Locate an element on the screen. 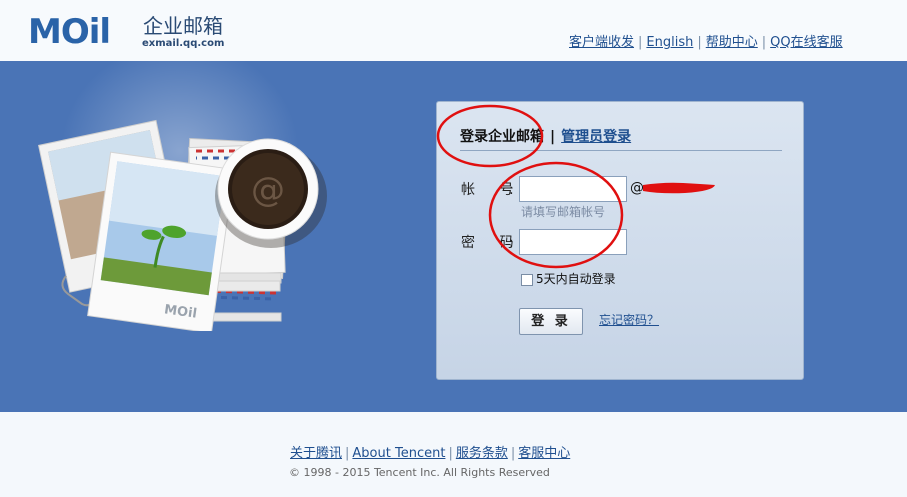 This screenshot has height=497, width=907. logo-domain: exmail.qq.com is located at coordinates (183, 43).